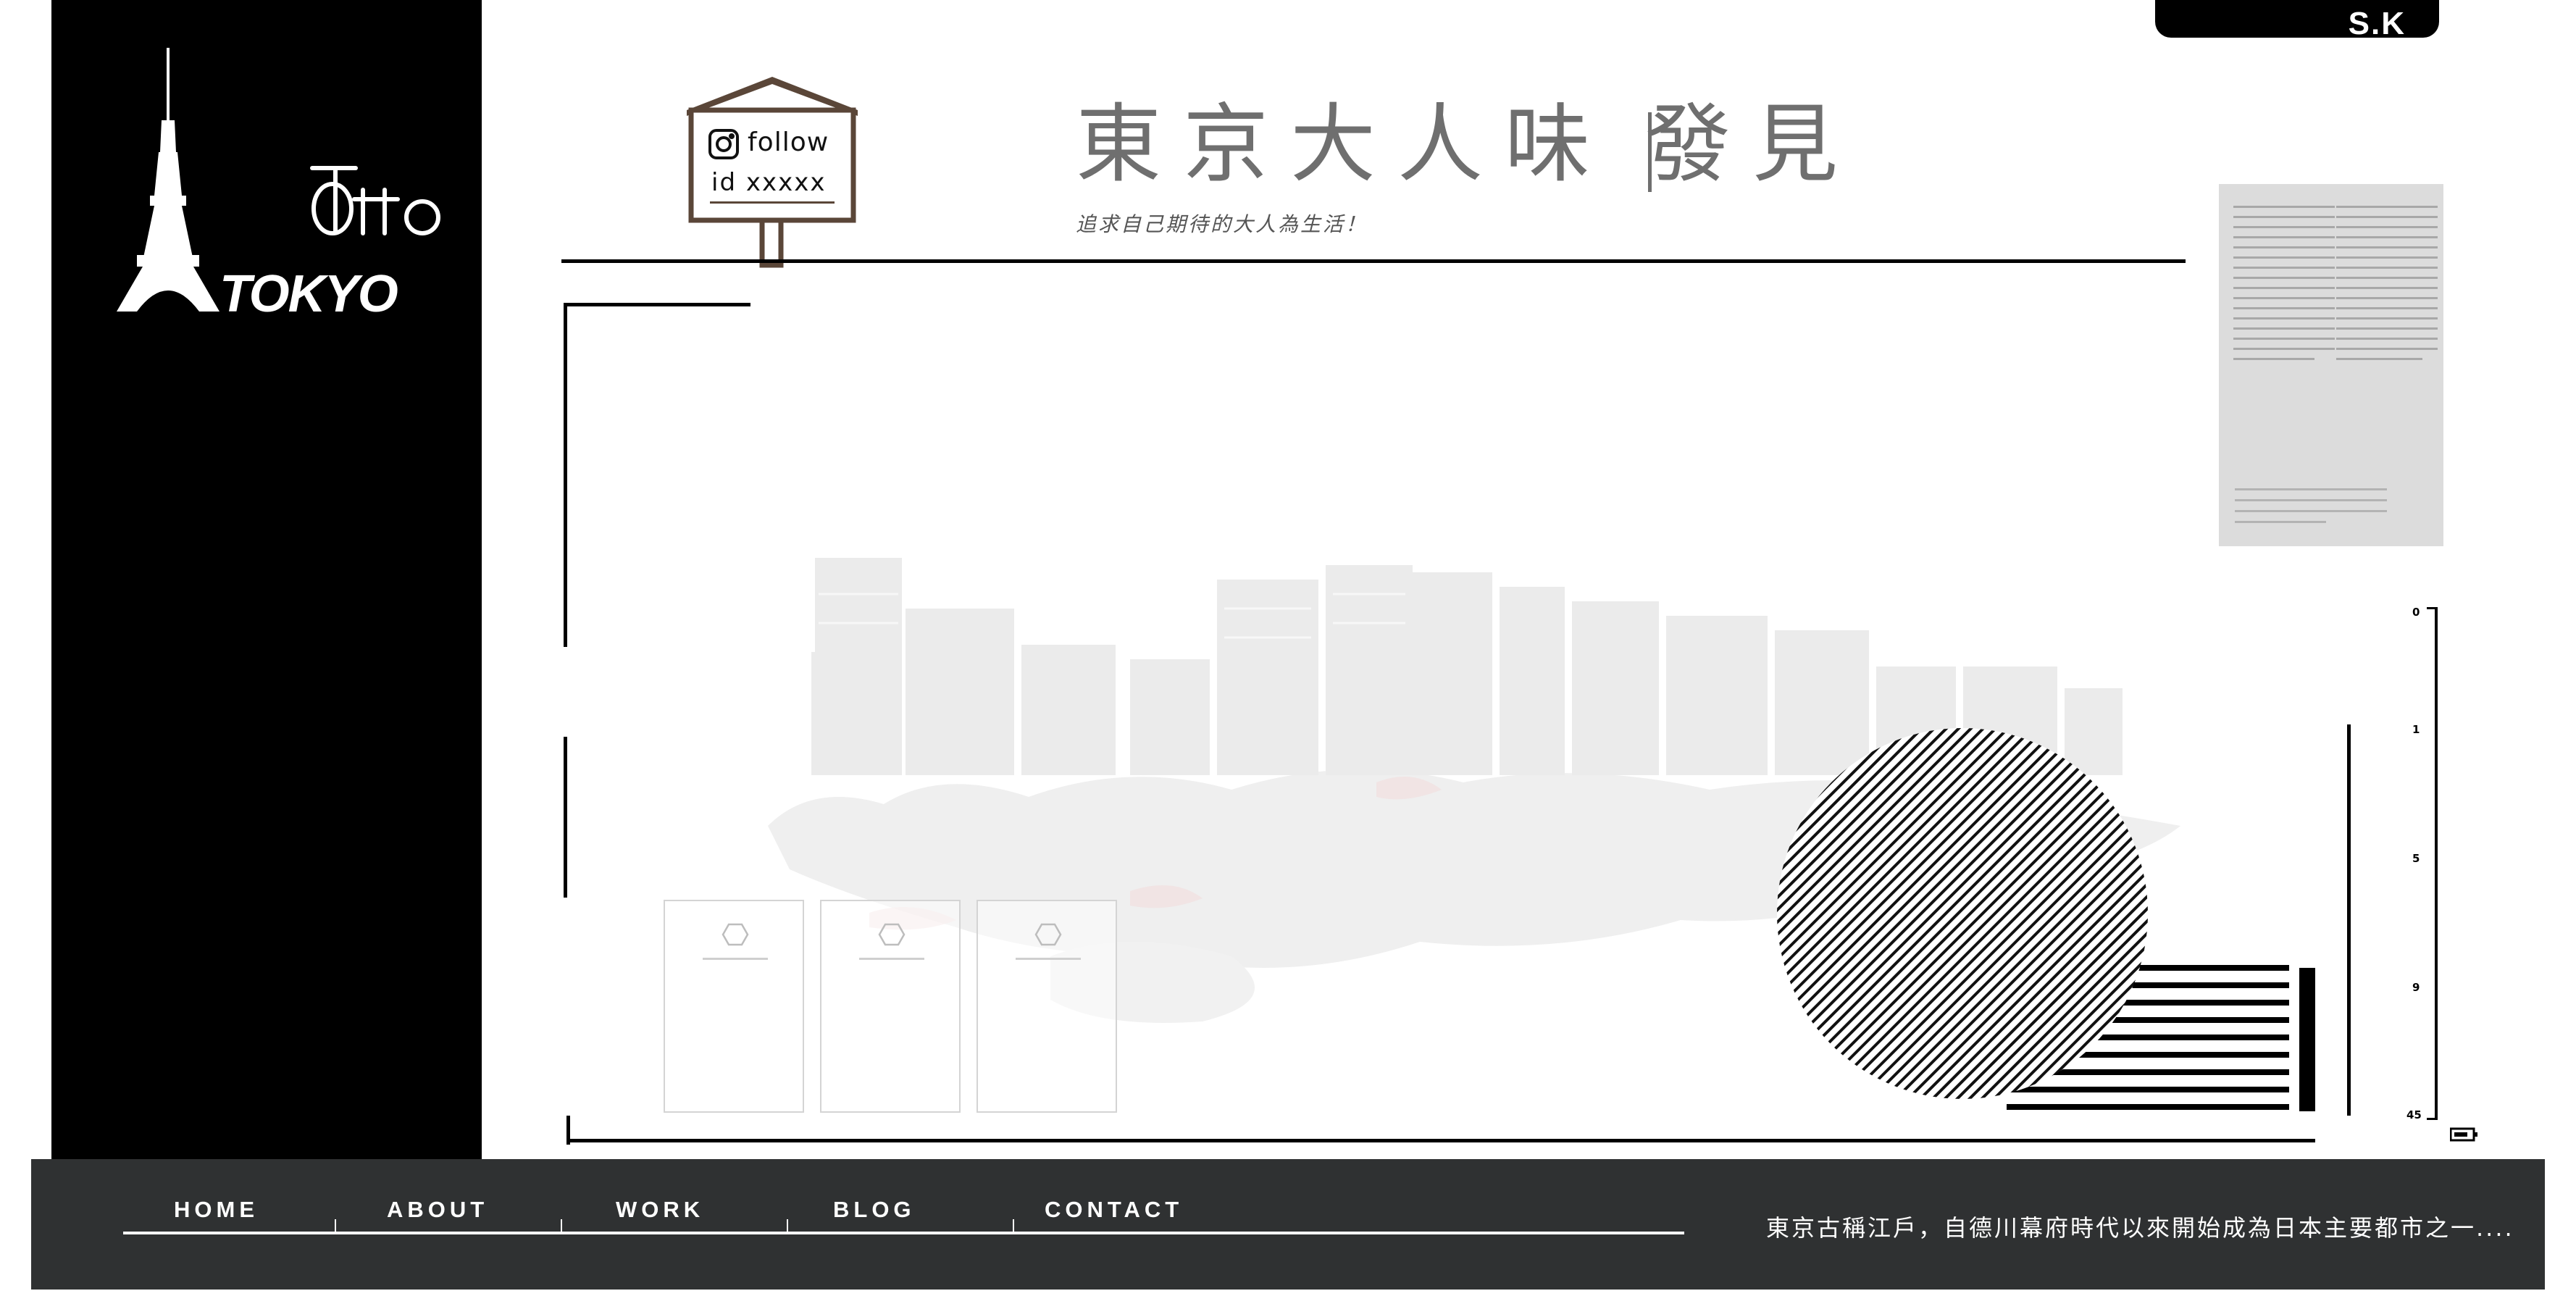 Image resolution: width=2576 pixels, height=1304 pixels. Describe the element at coordinates (2416, 859) in the screenshot. I see `scale-tick-5: 5` at that location.